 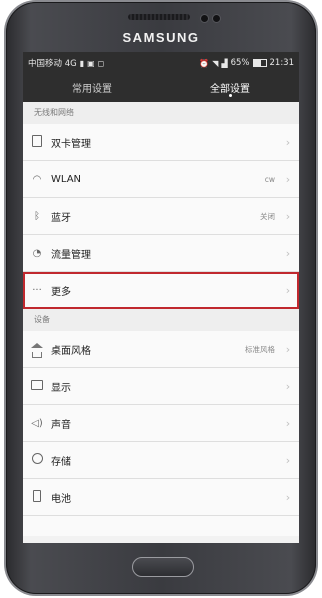 I want to click on settings-item-label: 双卡管理, so click(x=71, y=144).